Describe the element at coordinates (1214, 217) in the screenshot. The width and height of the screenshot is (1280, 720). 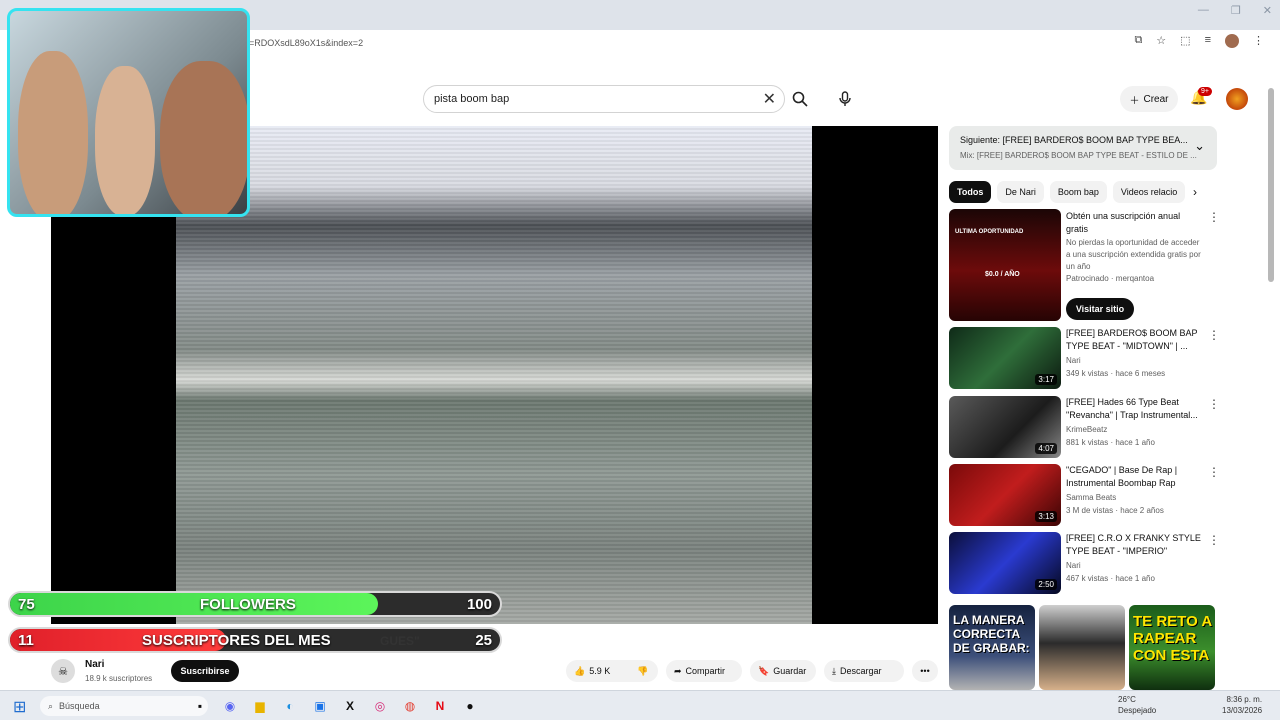
I see `ad-more-icon: ⋮` at that location.